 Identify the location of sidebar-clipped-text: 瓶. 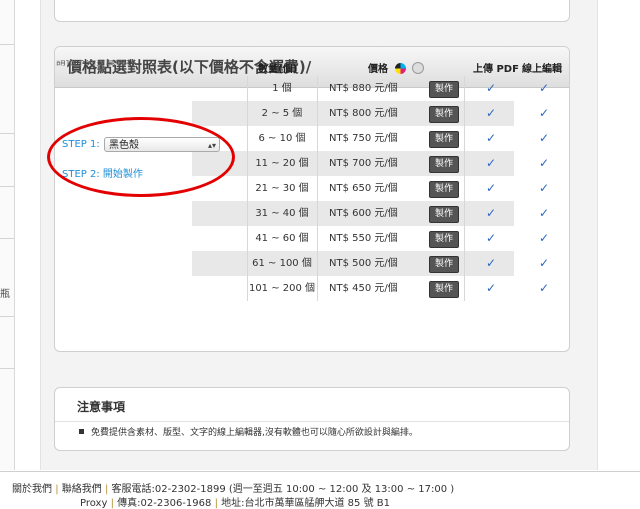
(5, 294).